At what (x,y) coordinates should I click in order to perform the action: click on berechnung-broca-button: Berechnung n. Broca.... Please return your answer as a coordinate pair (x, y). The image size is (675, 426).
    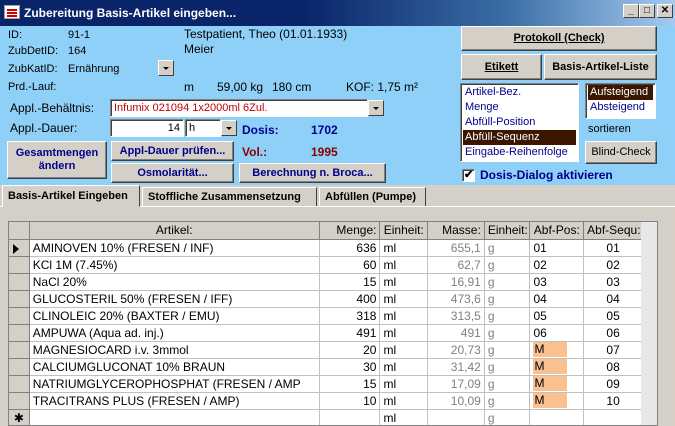
    Looking at the image, I should click on (312, 173).